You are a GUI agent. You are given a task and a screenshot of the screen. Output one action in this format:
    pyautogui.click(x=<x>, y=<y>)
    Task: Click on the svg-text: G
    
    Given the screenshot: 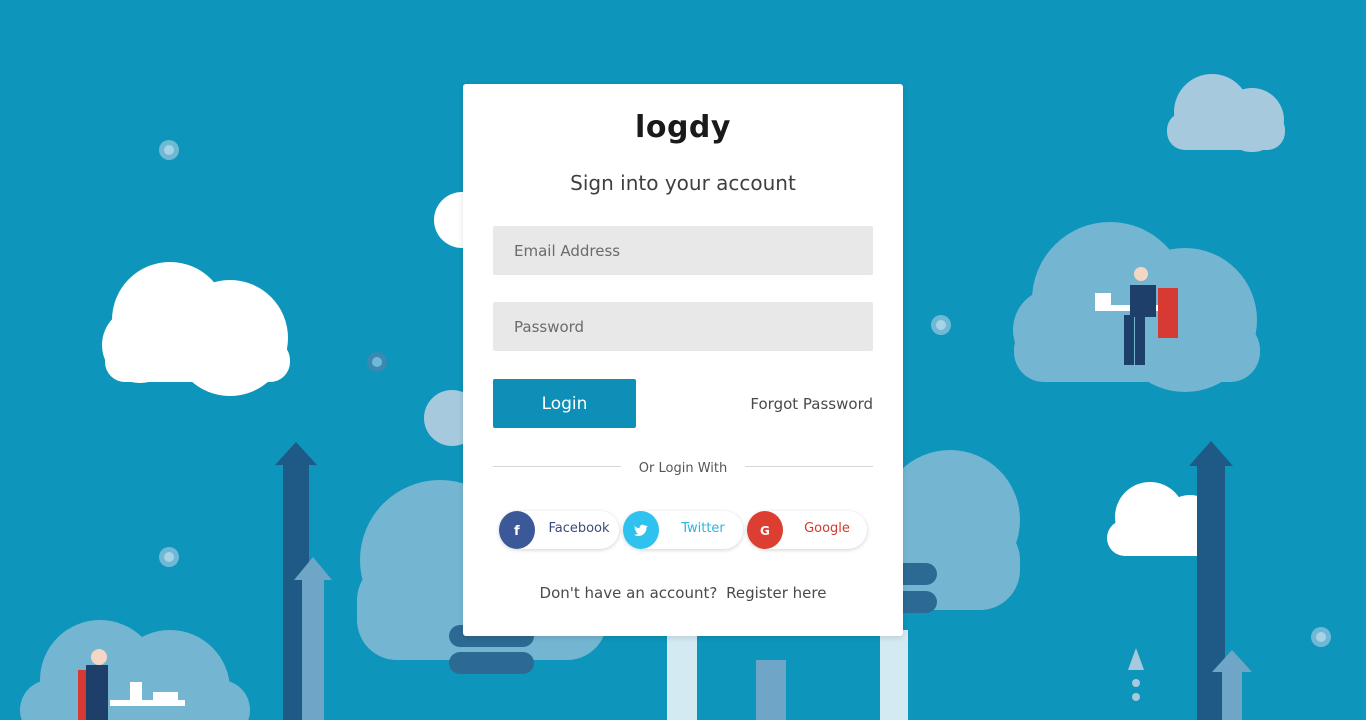 What is the action you would take?
    pyautogui.click(x=765, y=530)
    